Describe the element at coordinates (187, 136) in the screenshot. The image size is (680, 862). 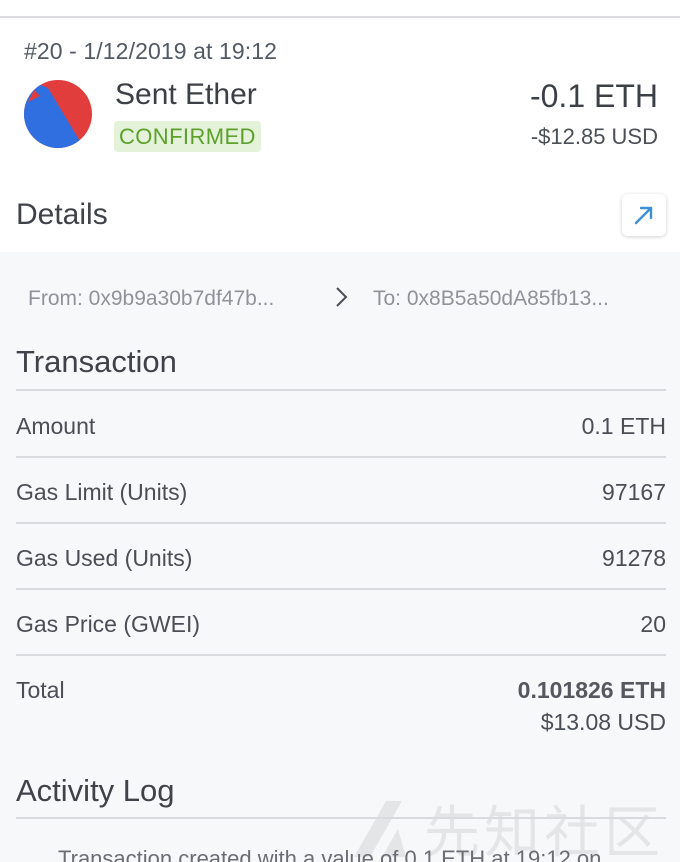
I see `status-badge: CONFIRMED` at that location.